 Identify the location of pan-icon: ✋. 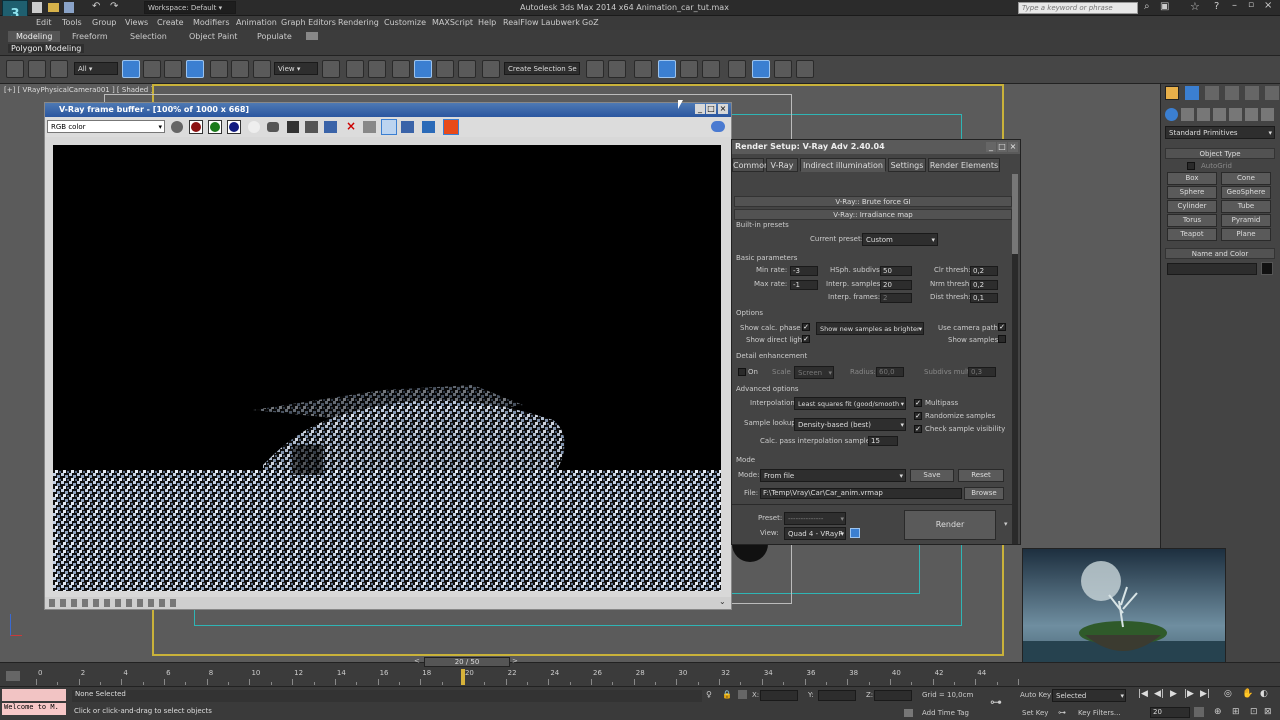
(1247, 694).